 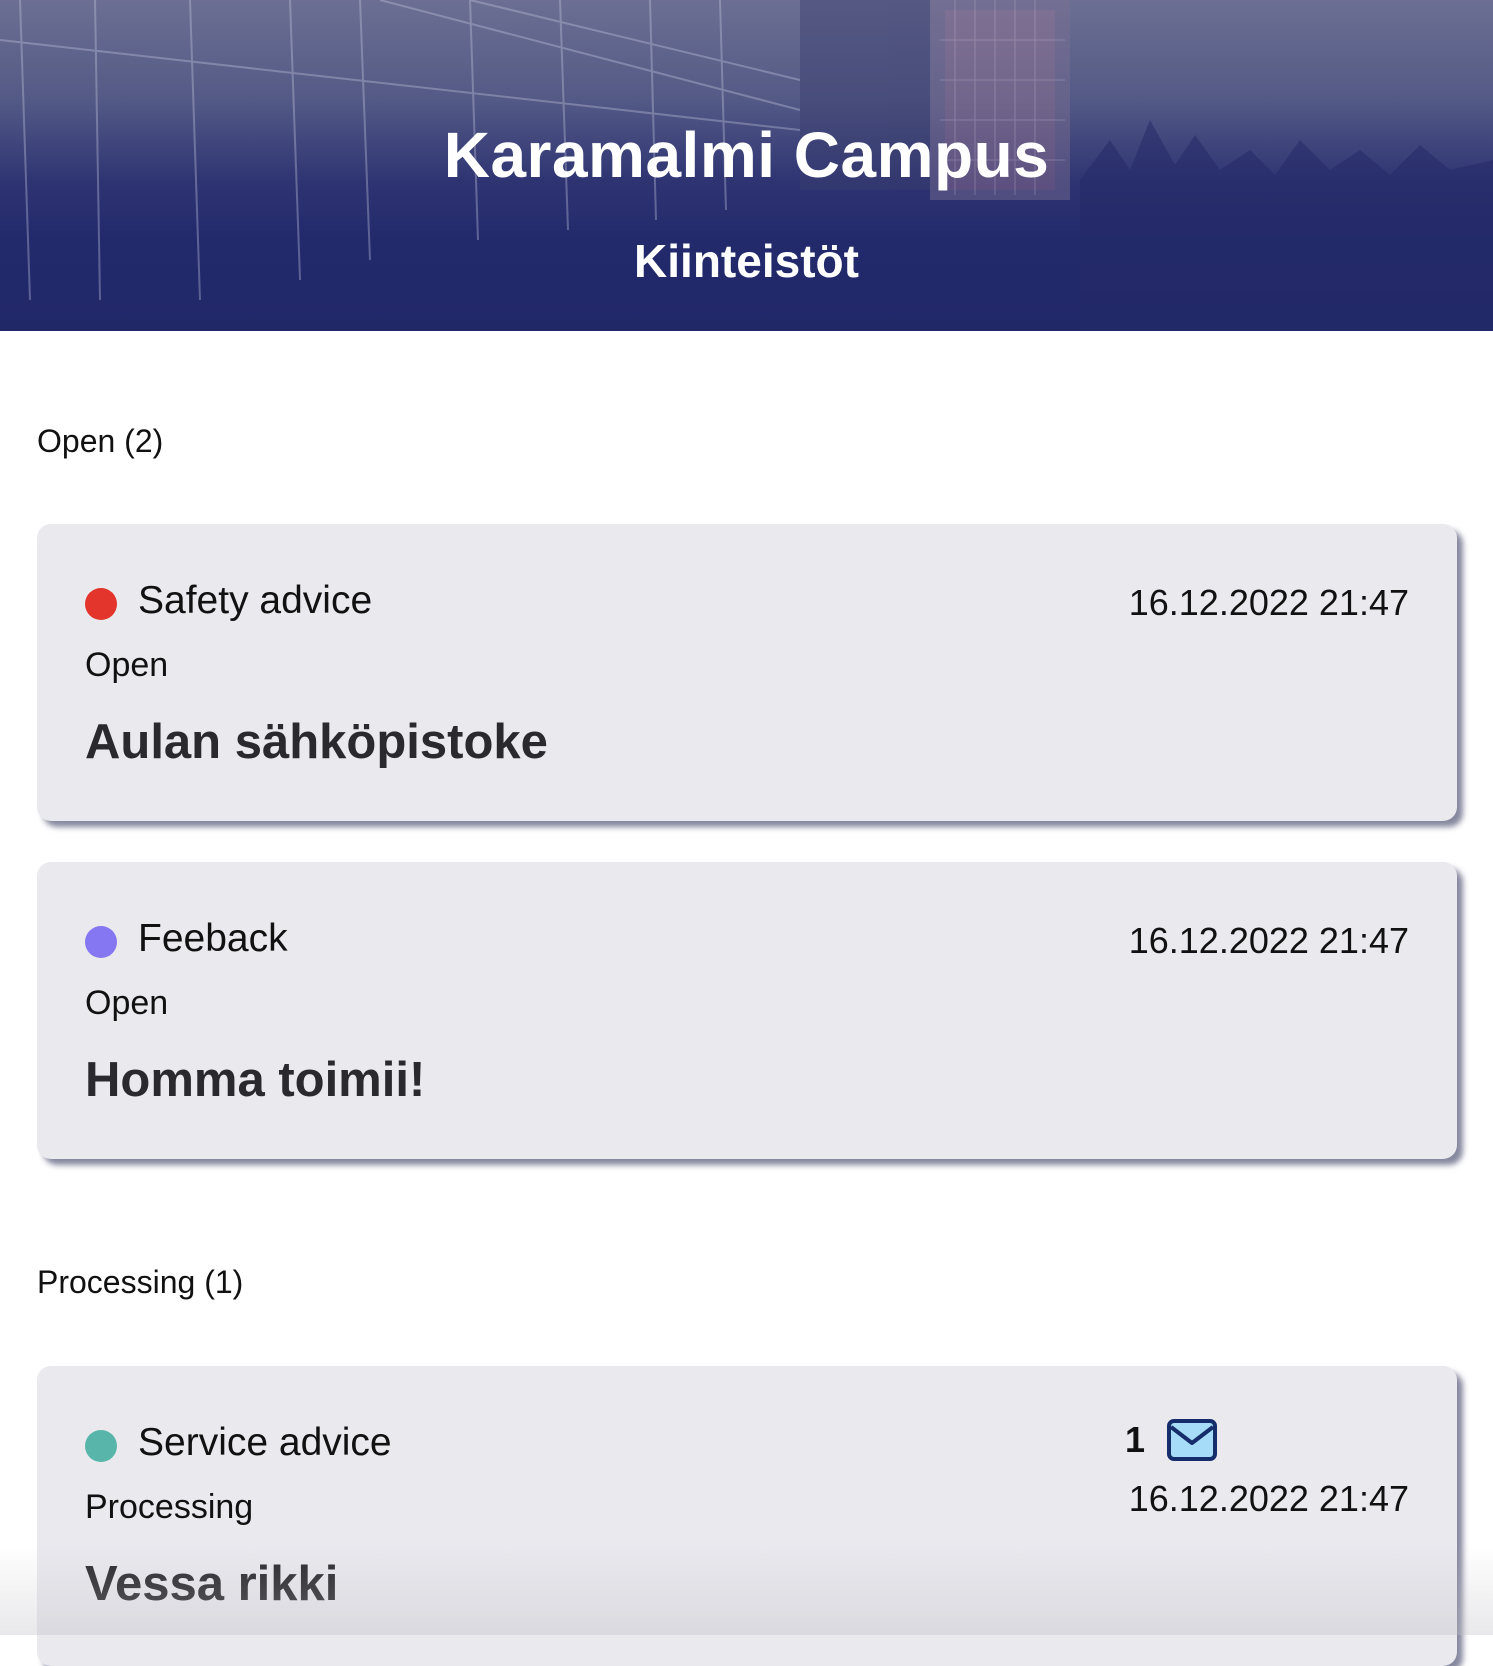 I want to click on ticket-title: Homma toimii!, so click(x=255, y=1080).